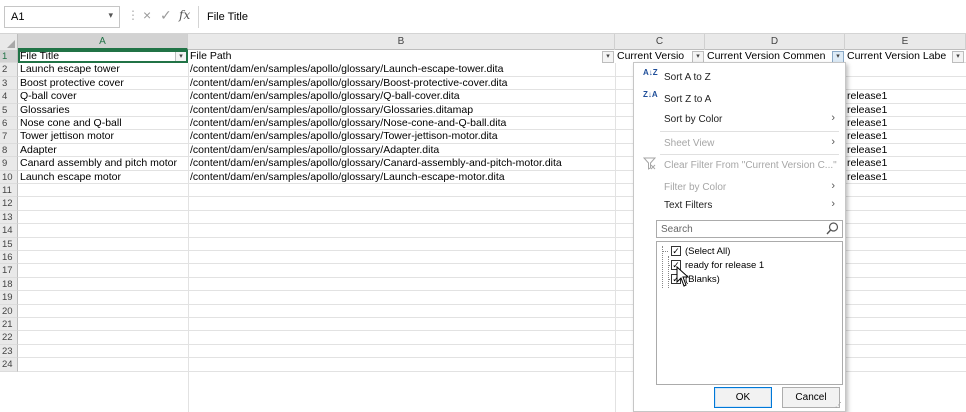 The image size is (966, 412). What do you see at coordinates (698, 56) in the screenshot?
I see `filter-dropdown-c: ▾` at bounding box center [698, 56].